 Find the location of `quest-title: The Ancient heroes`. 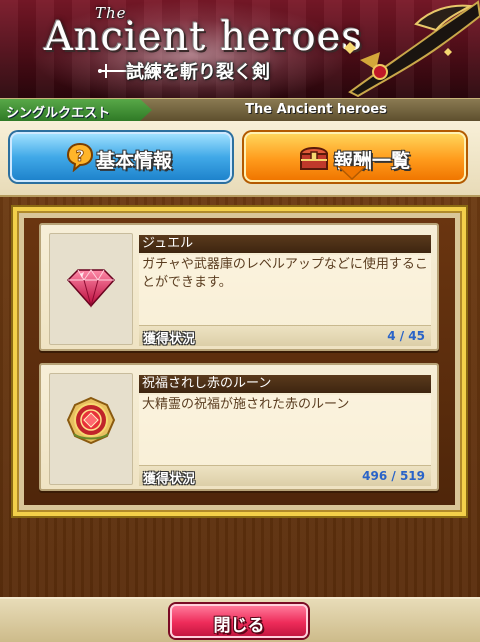

quest-title: The Ancient heroes is located at coordinates (316, 109).